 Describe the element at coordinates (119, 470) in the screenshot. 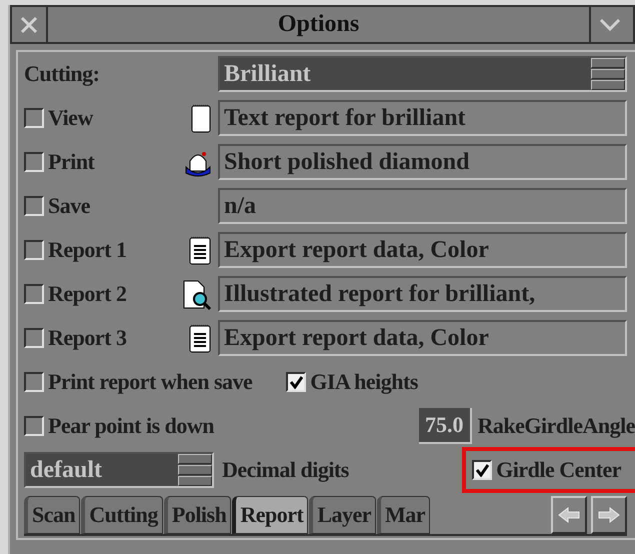

I see `decimal-digits-dropdown: default` at that location.